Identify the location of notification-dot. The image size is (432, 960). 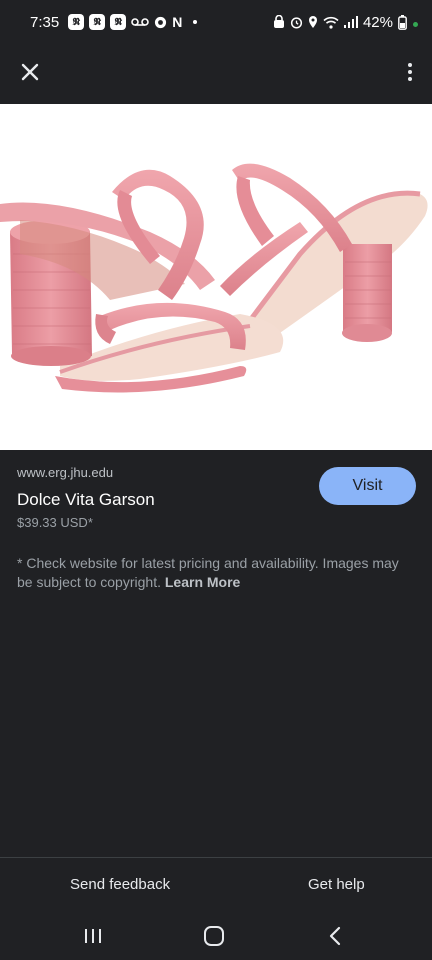
(195, 22).